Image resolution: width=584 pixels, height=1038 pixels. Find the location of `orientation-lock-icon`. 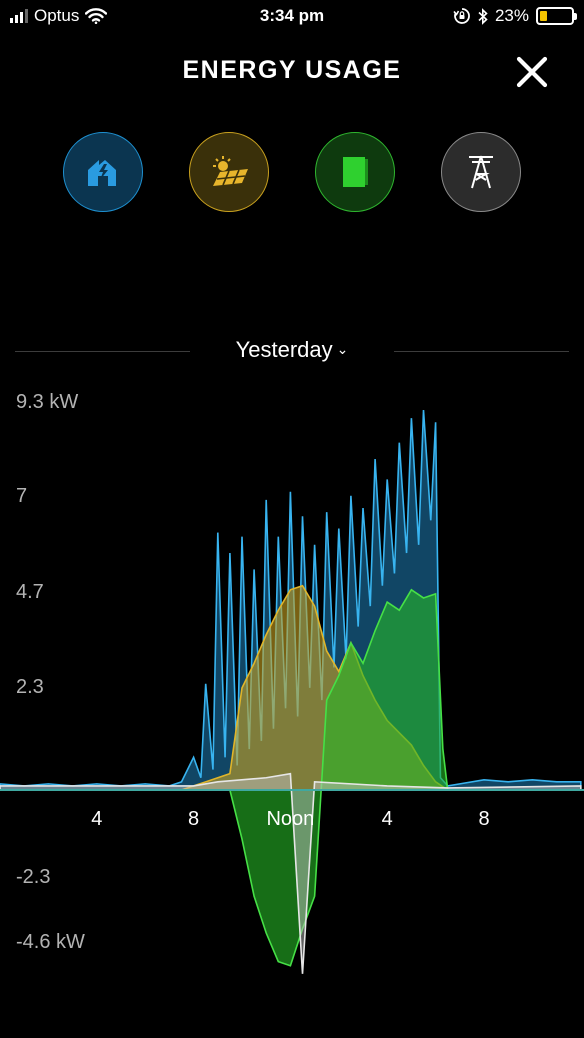

orientation-lock-icon is located at coordinates (461, 16).